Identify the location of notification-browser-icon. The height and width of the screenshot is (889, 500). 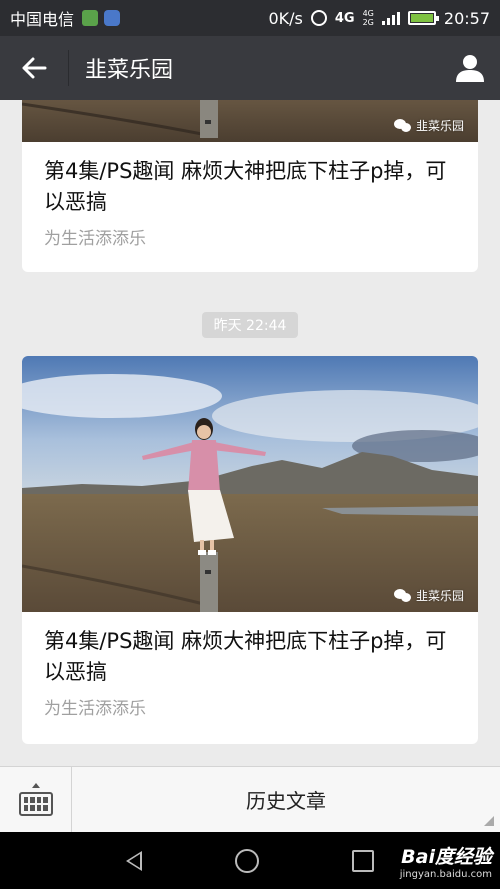
(112, 18).